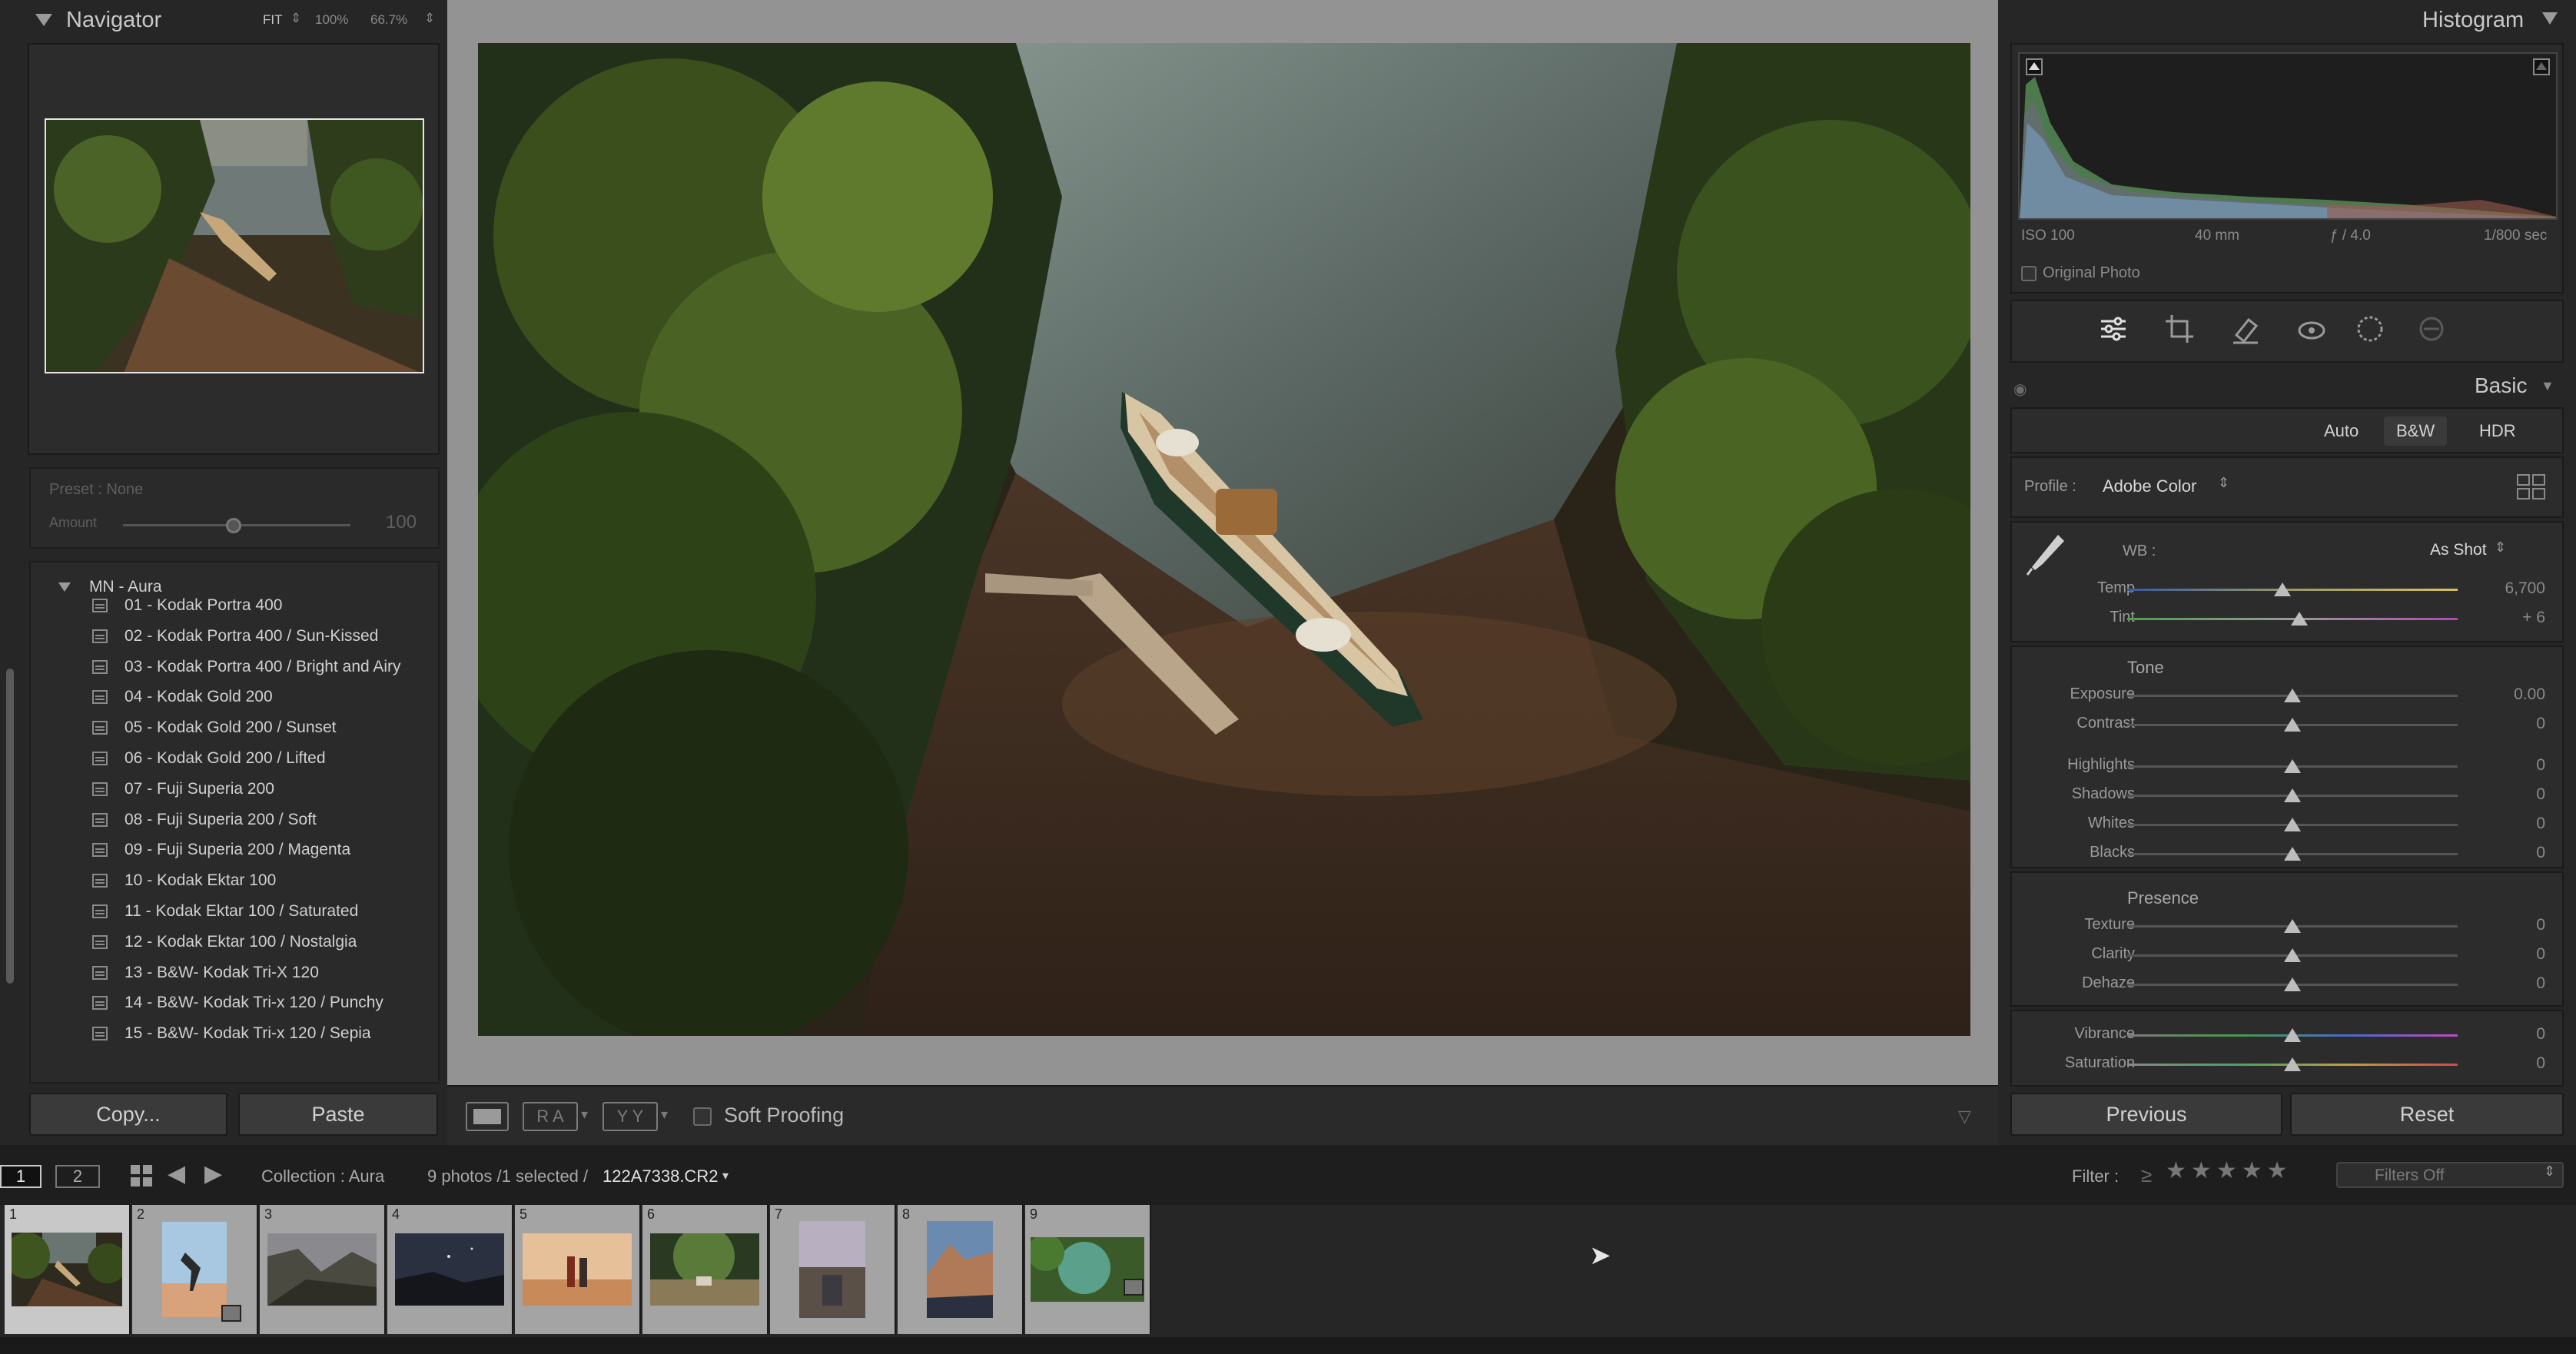 This screenshot has width=2576, height=1354. I want to click on collection-label: Collection : Aura, so click(322, 1176).